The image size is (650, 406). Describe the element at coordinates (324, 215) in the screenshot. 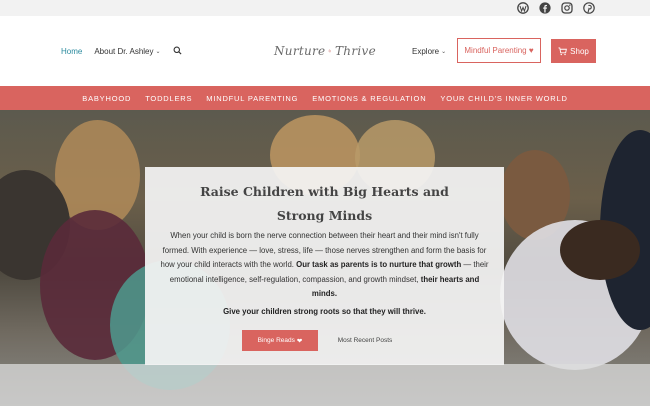

I see `hero-title-line-2: Strong Minds` at that location.